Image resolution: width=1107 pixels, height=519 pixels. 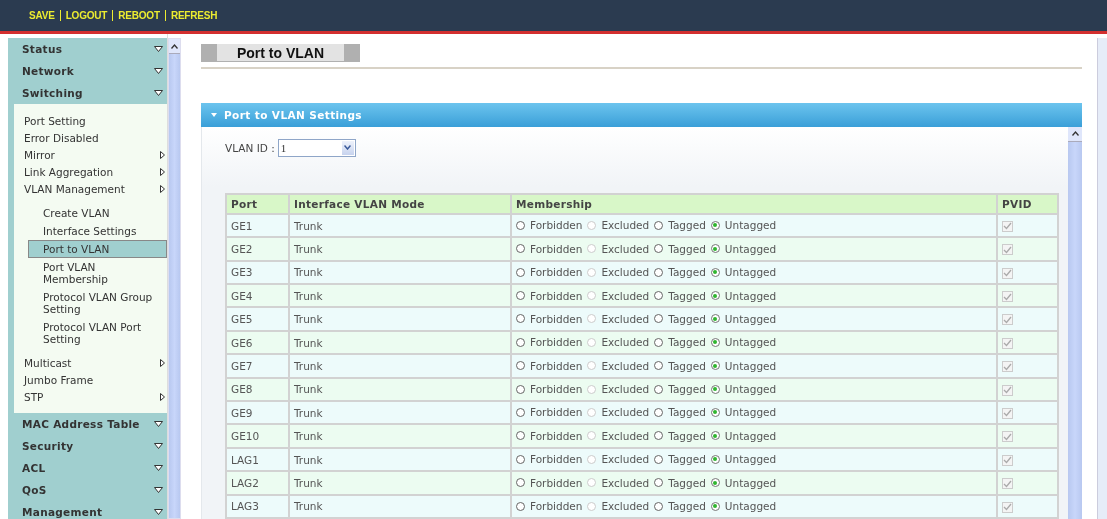 I want to click on sidebar-section: Switching, so click(x=87, y=93).